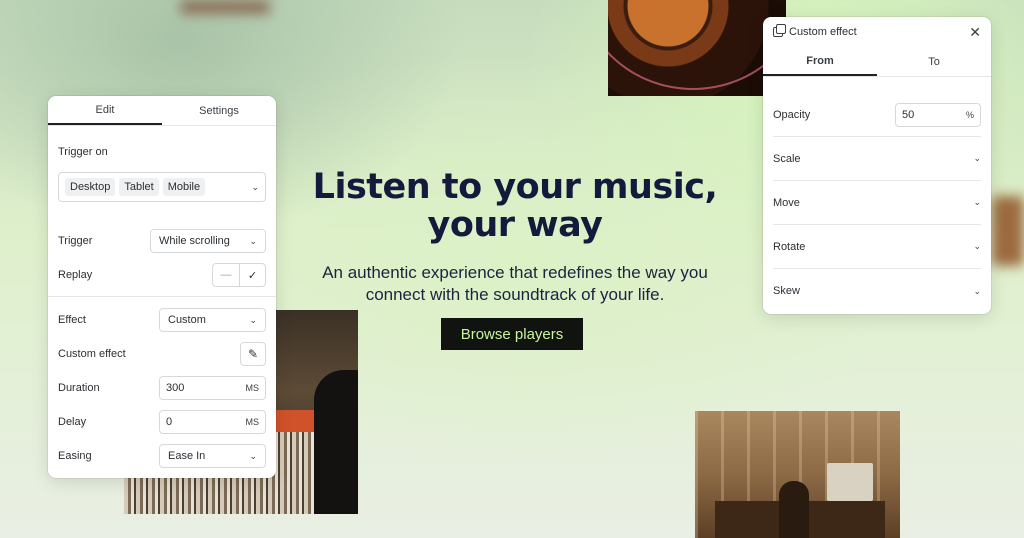 Image resolution: width=1024 pixels, height=538 pixels. Describe the element at coordinates (908, 114) in the screenshot. I see `opacity-value: 50` at that location.